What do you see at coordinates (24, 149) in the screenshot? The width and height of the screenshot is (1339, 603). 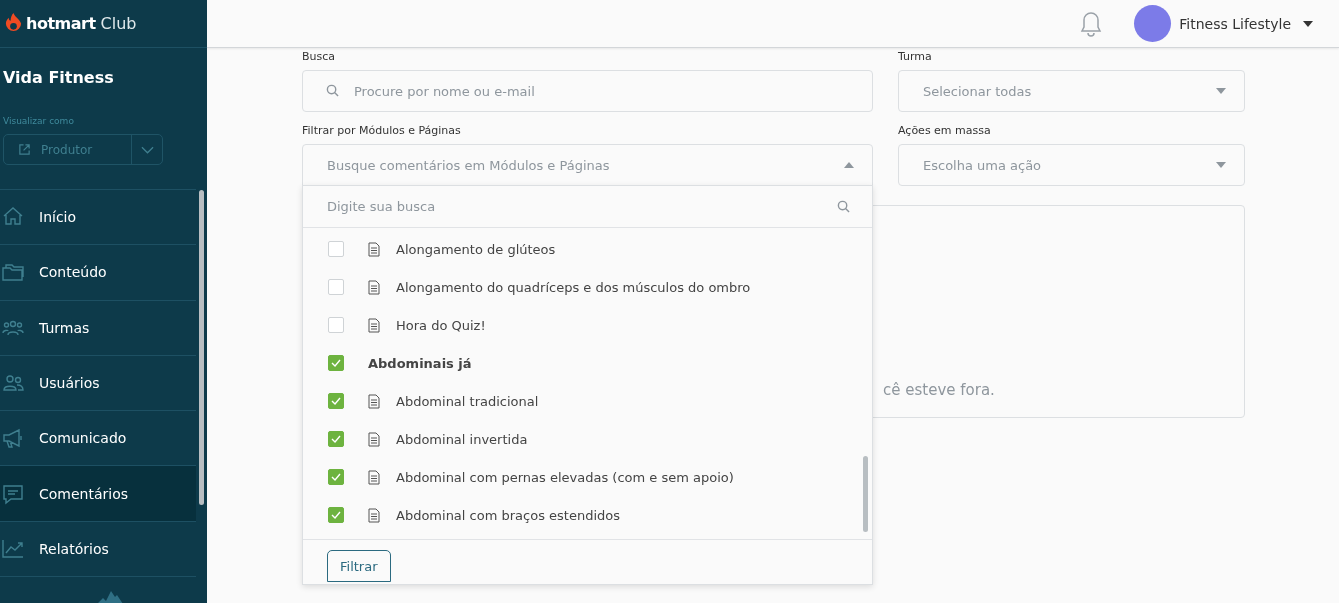 I see `external-link-icon` at bounding box center [24, 149].